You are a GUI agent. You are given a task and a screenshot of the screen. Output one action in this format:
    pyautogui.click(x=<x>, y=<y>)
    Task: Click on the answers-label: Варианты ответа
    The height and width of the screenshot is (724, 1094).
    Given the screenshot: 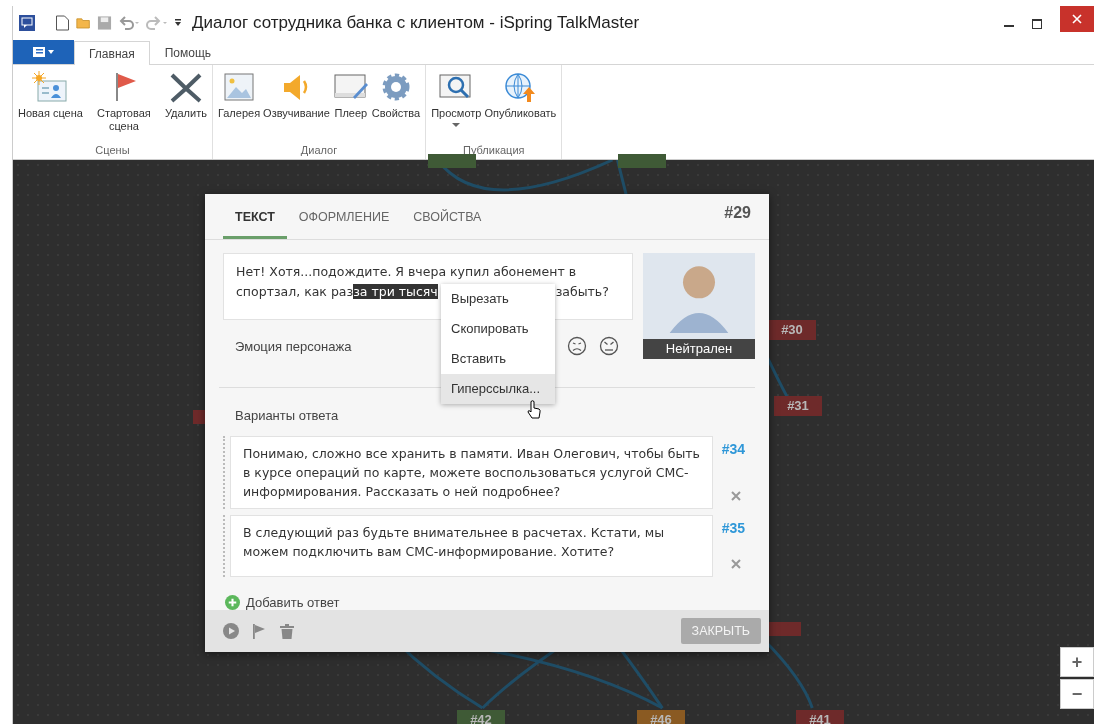 What is the action you would take?
    pyautogui.click(x=287, y=415)
    